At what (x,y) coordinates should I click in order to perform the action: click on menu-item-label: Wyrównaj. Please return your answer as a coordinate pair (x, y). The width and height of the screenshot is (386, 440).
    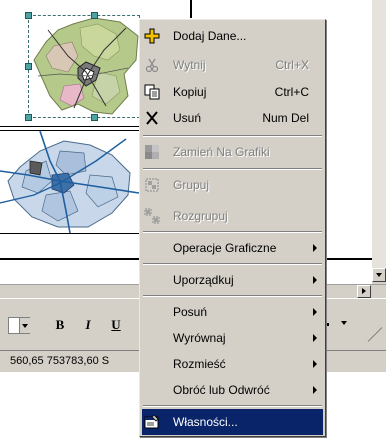
    Looking at the image, I should click on (199, 338).